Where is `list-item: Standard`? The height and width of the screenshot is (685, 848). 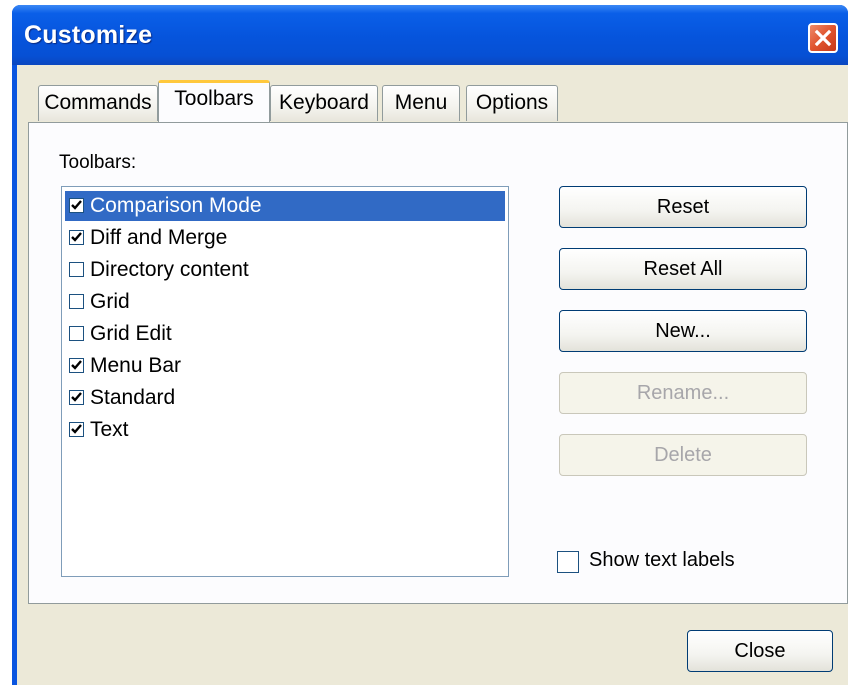
list-item: Standard is located at coordinates (285, 398).